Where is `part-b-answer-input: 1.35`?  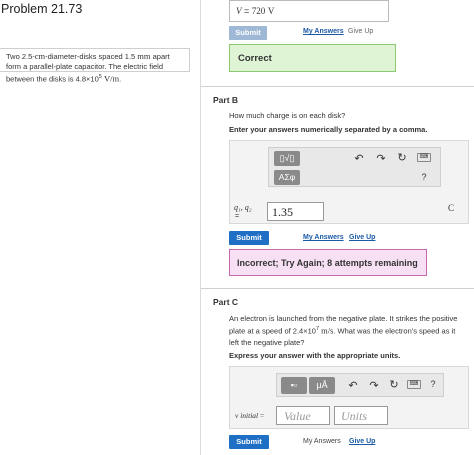 part-b-answer-input: 1.35 is located at coordinates (295, 211).